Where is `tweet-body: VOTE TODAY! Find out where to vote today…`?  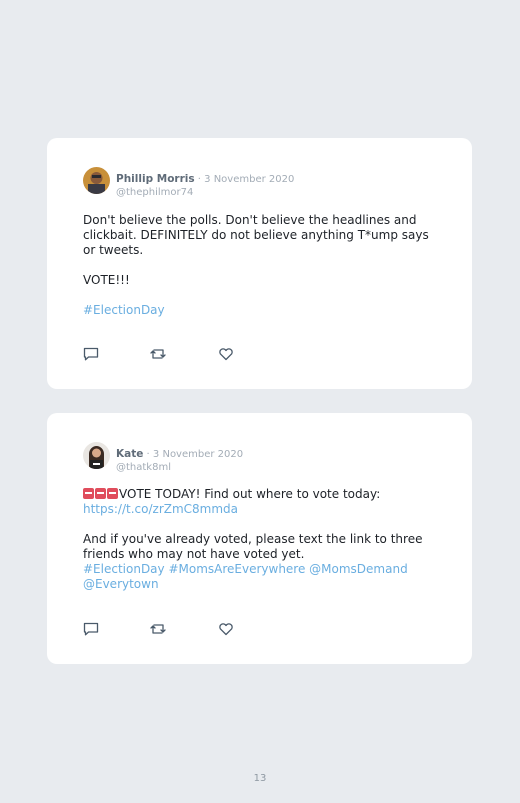 tweet-body: VOTE TODAY! Find out where to vote today… is located at coordinates (260, 539).